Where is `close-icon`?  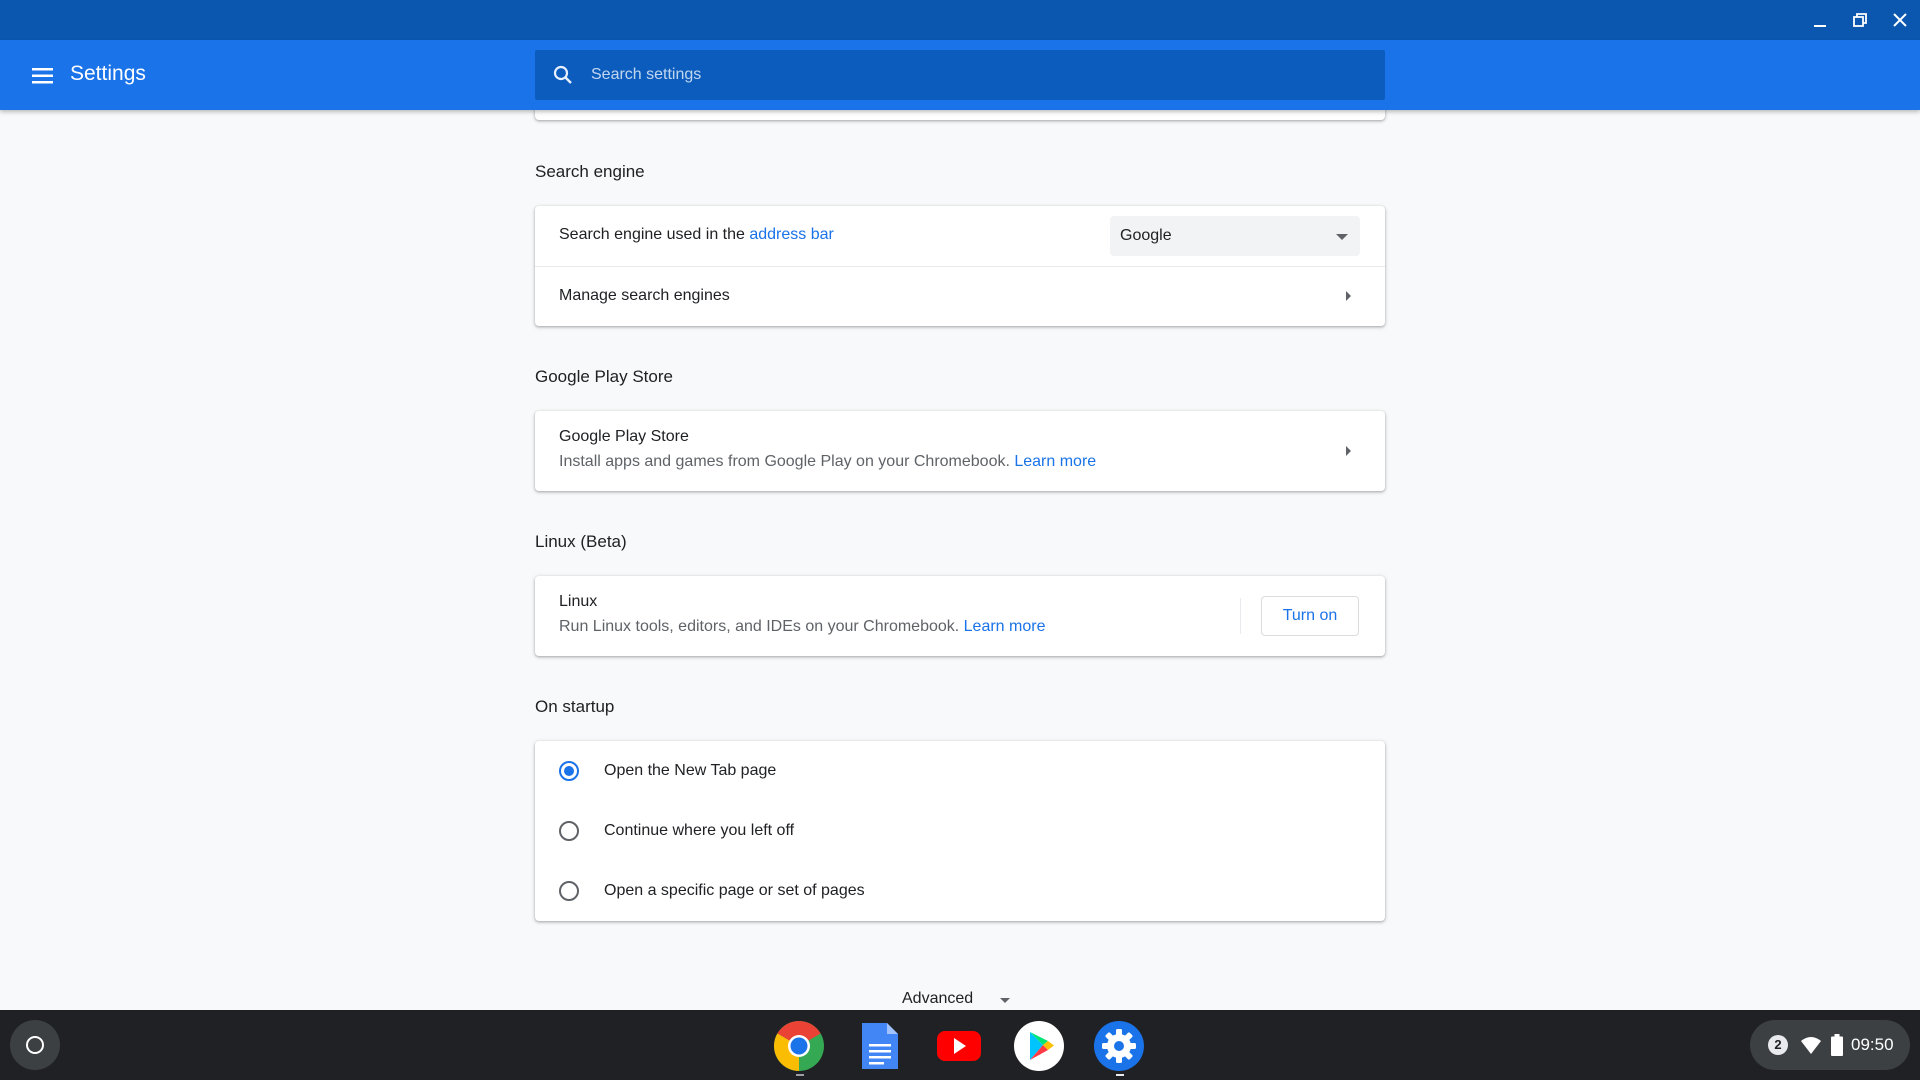
close-icon is located at coordinates (1900, 20).